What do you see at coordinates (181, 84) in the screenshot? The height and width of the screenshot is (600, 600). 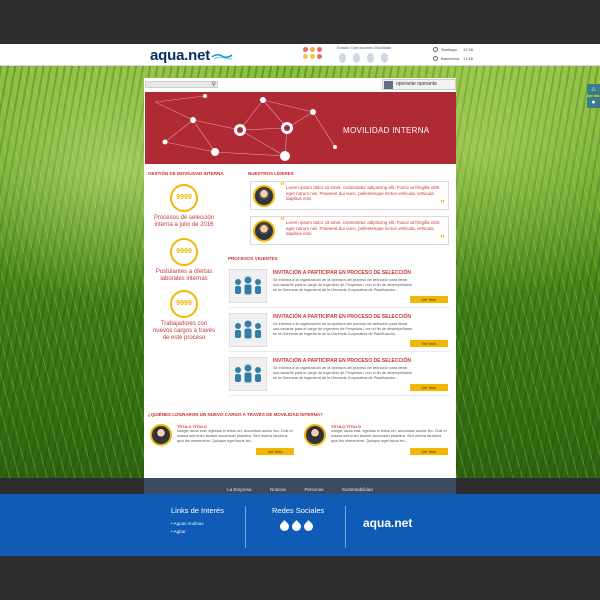 I see `search-input: ⚲` at bounding box center [181, 84].